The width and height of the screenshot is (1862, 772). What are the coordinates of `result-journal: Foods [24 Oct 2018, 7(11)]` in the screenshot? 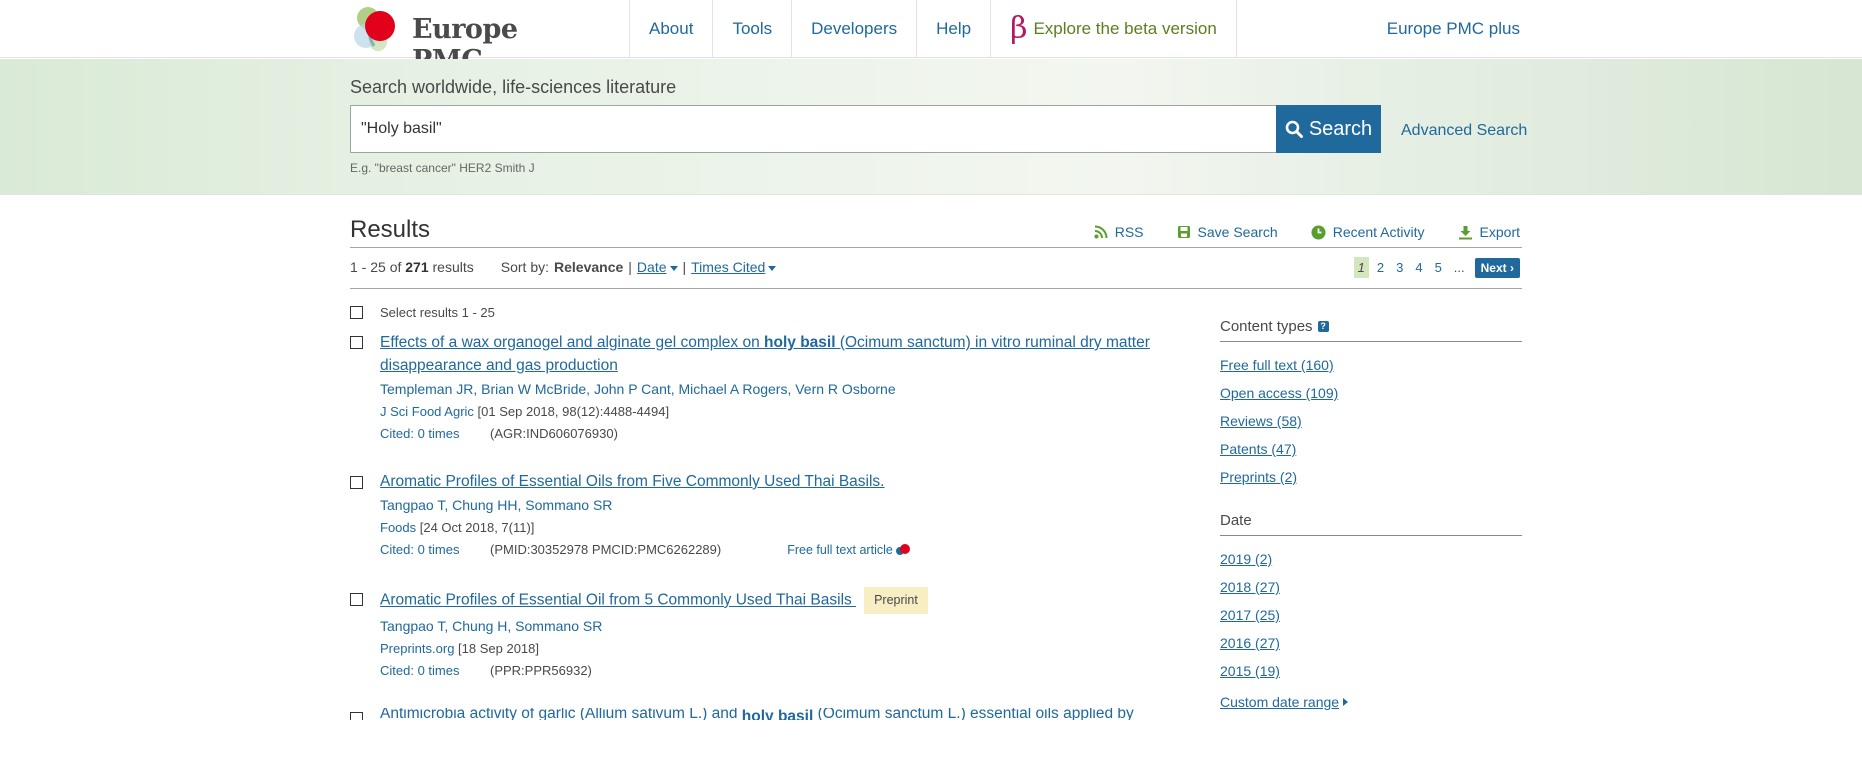 It's located at (770, 527).